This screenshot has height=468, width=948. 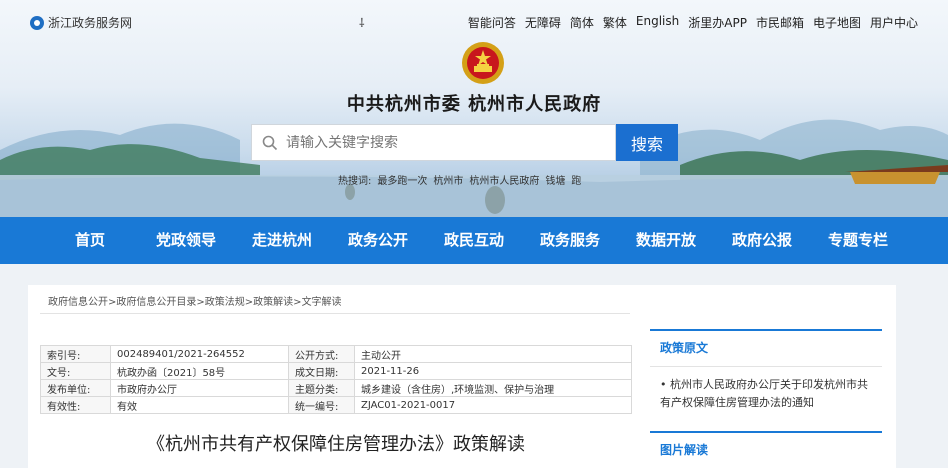 What do you see at coordinates (225, 302) in the screenshot?
I see `breadcrumb-item: 政策法规` at bounding box center [225, 302].